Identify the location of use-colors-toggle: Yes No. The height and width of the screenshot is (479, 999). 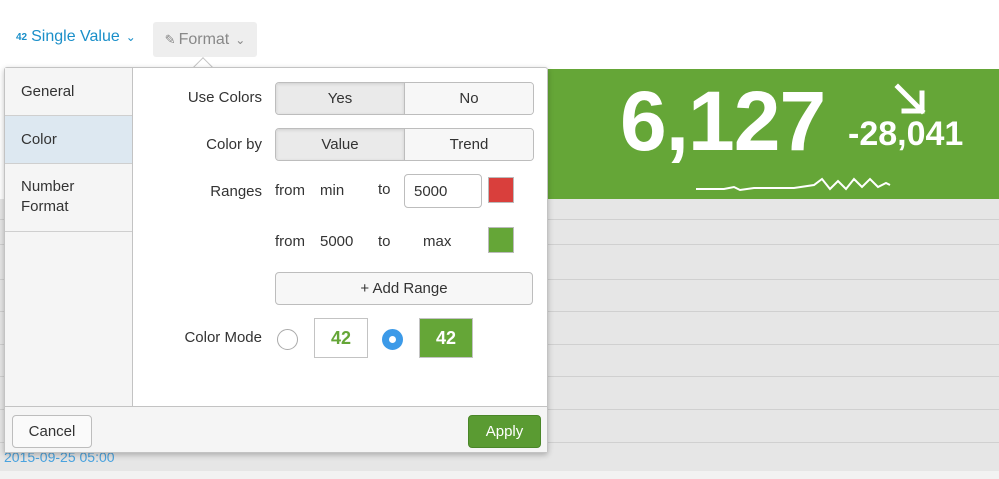
(404, 98).